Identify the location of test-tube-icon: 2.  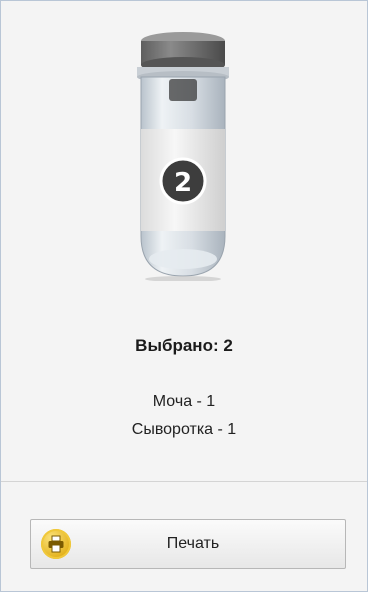
(183, 156).